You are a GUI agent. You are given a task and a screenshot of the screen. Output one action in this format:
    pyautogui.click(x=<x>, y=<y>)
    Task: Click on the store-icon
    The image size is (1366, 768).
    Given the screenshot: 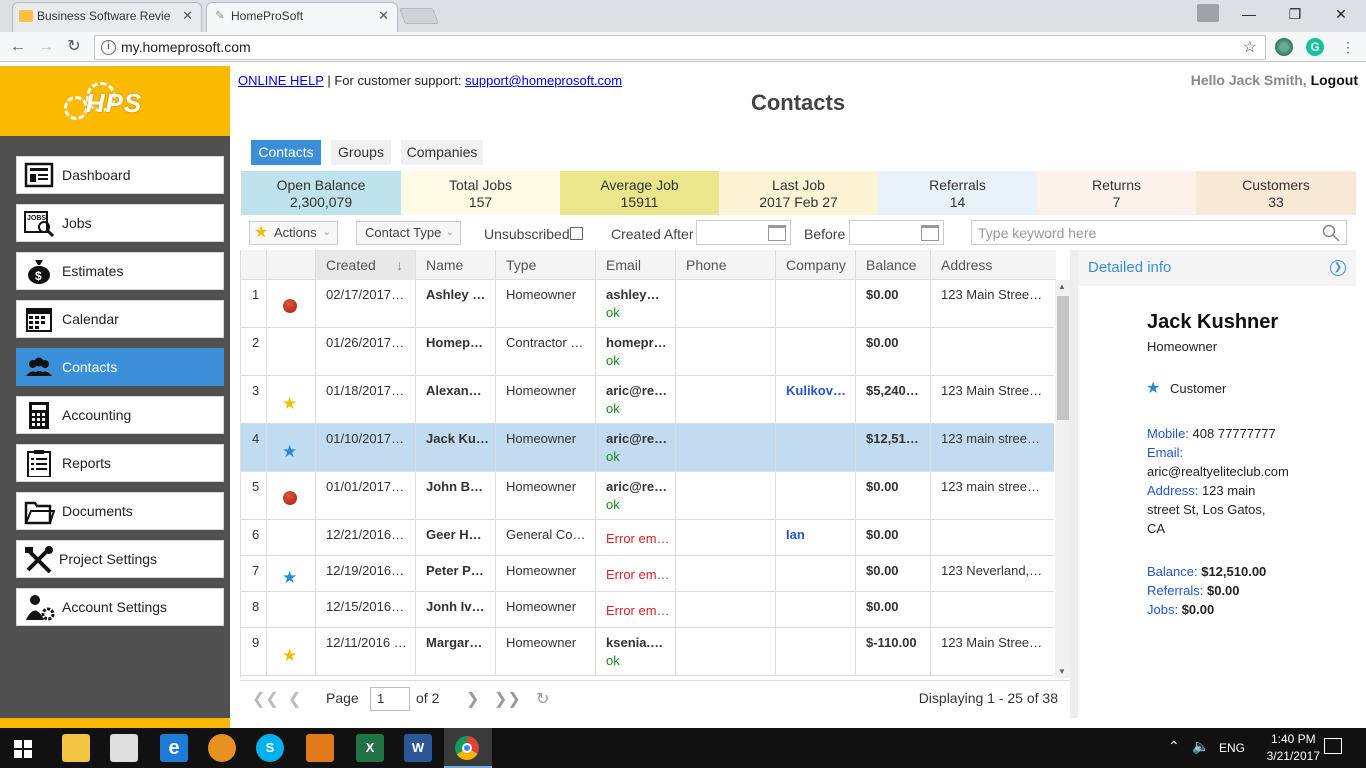 What is the action you would take?
    pyautogui.click(x=124, y=748)
    